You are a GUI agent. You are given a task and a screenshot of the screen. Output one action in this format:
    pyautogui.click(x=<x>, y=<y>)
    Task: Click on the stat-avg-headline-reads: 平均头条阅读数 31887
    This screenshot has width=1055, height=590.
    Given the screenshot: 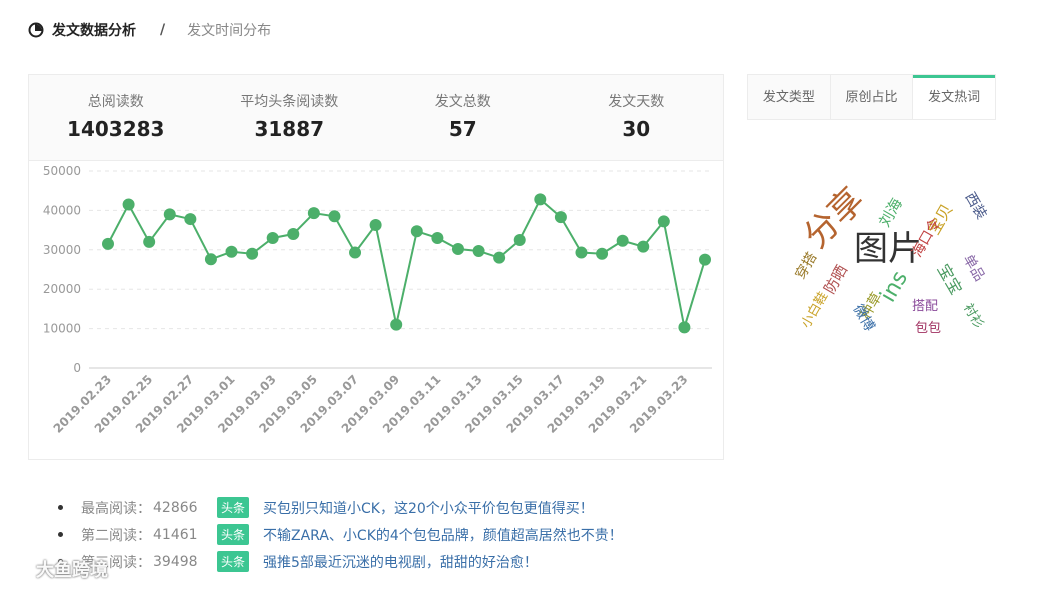 What is the action you would take?
    pyautogui.click(x=290, y=117)
    